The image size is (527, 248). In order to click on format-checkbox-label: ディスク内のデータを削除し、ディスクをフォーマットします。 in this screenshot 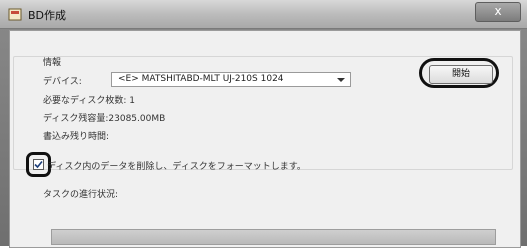, I will do `click(176, 165)`.